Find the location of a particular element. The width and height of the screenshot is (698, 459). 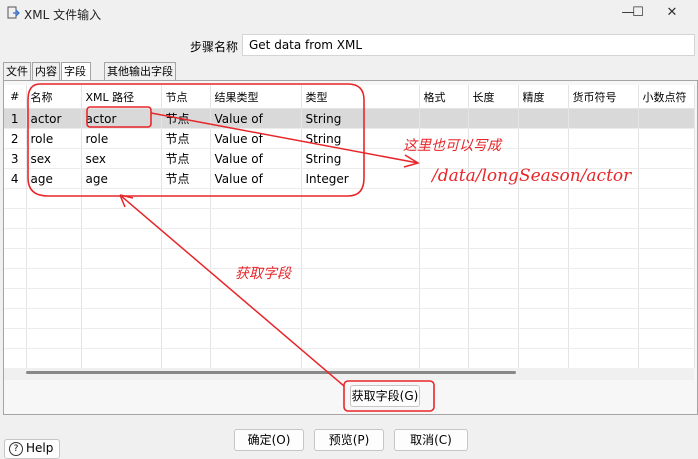

get-fields-note: 获取字段 is located at coordinates (264, 274).